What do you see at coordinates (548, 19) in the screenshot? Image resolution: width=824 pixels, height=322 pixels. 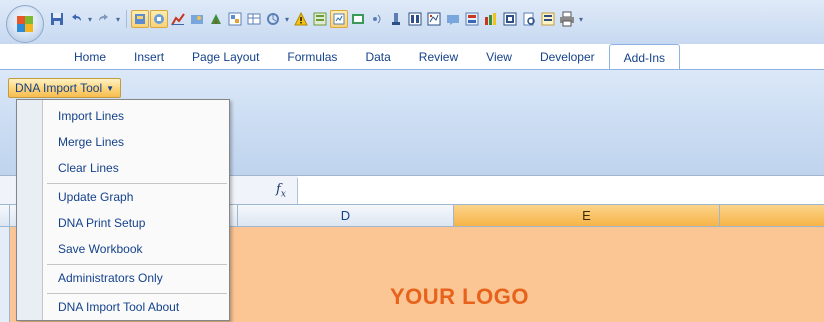 I see `tool-19-icon` at bounding box center [548, 19].